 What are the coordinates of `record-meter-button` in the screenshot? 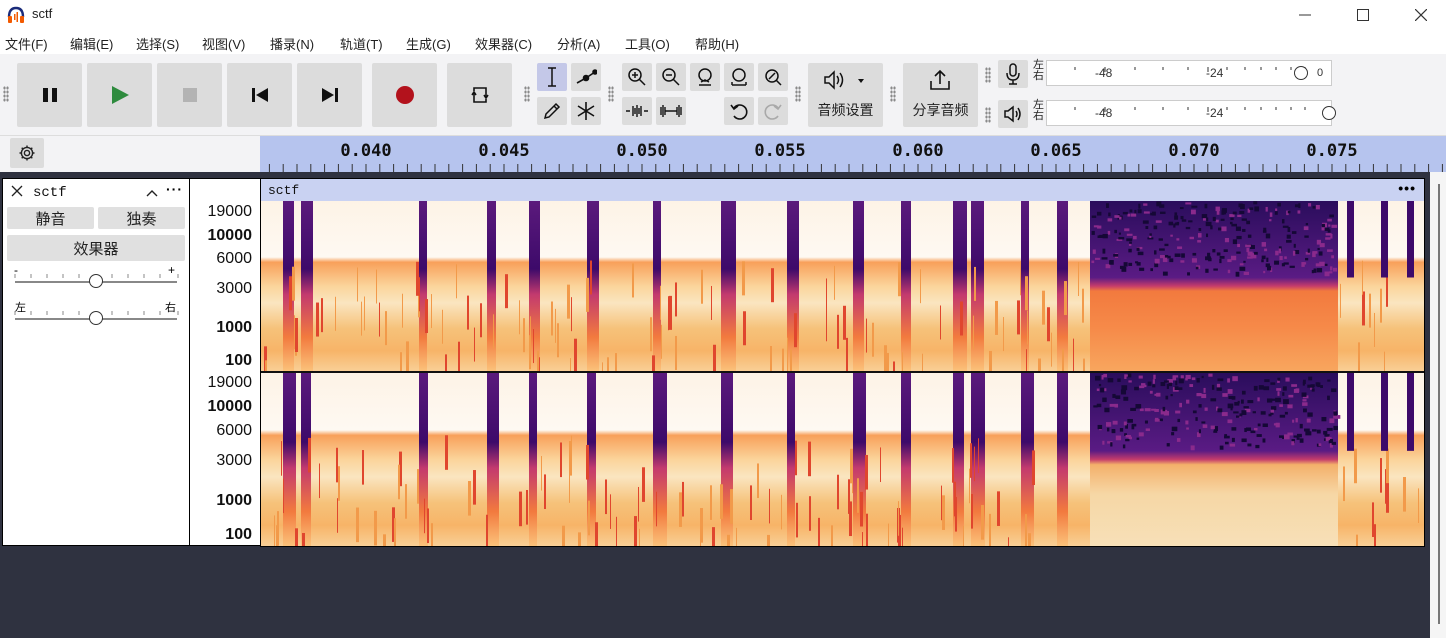 It's located at (1013, 74).